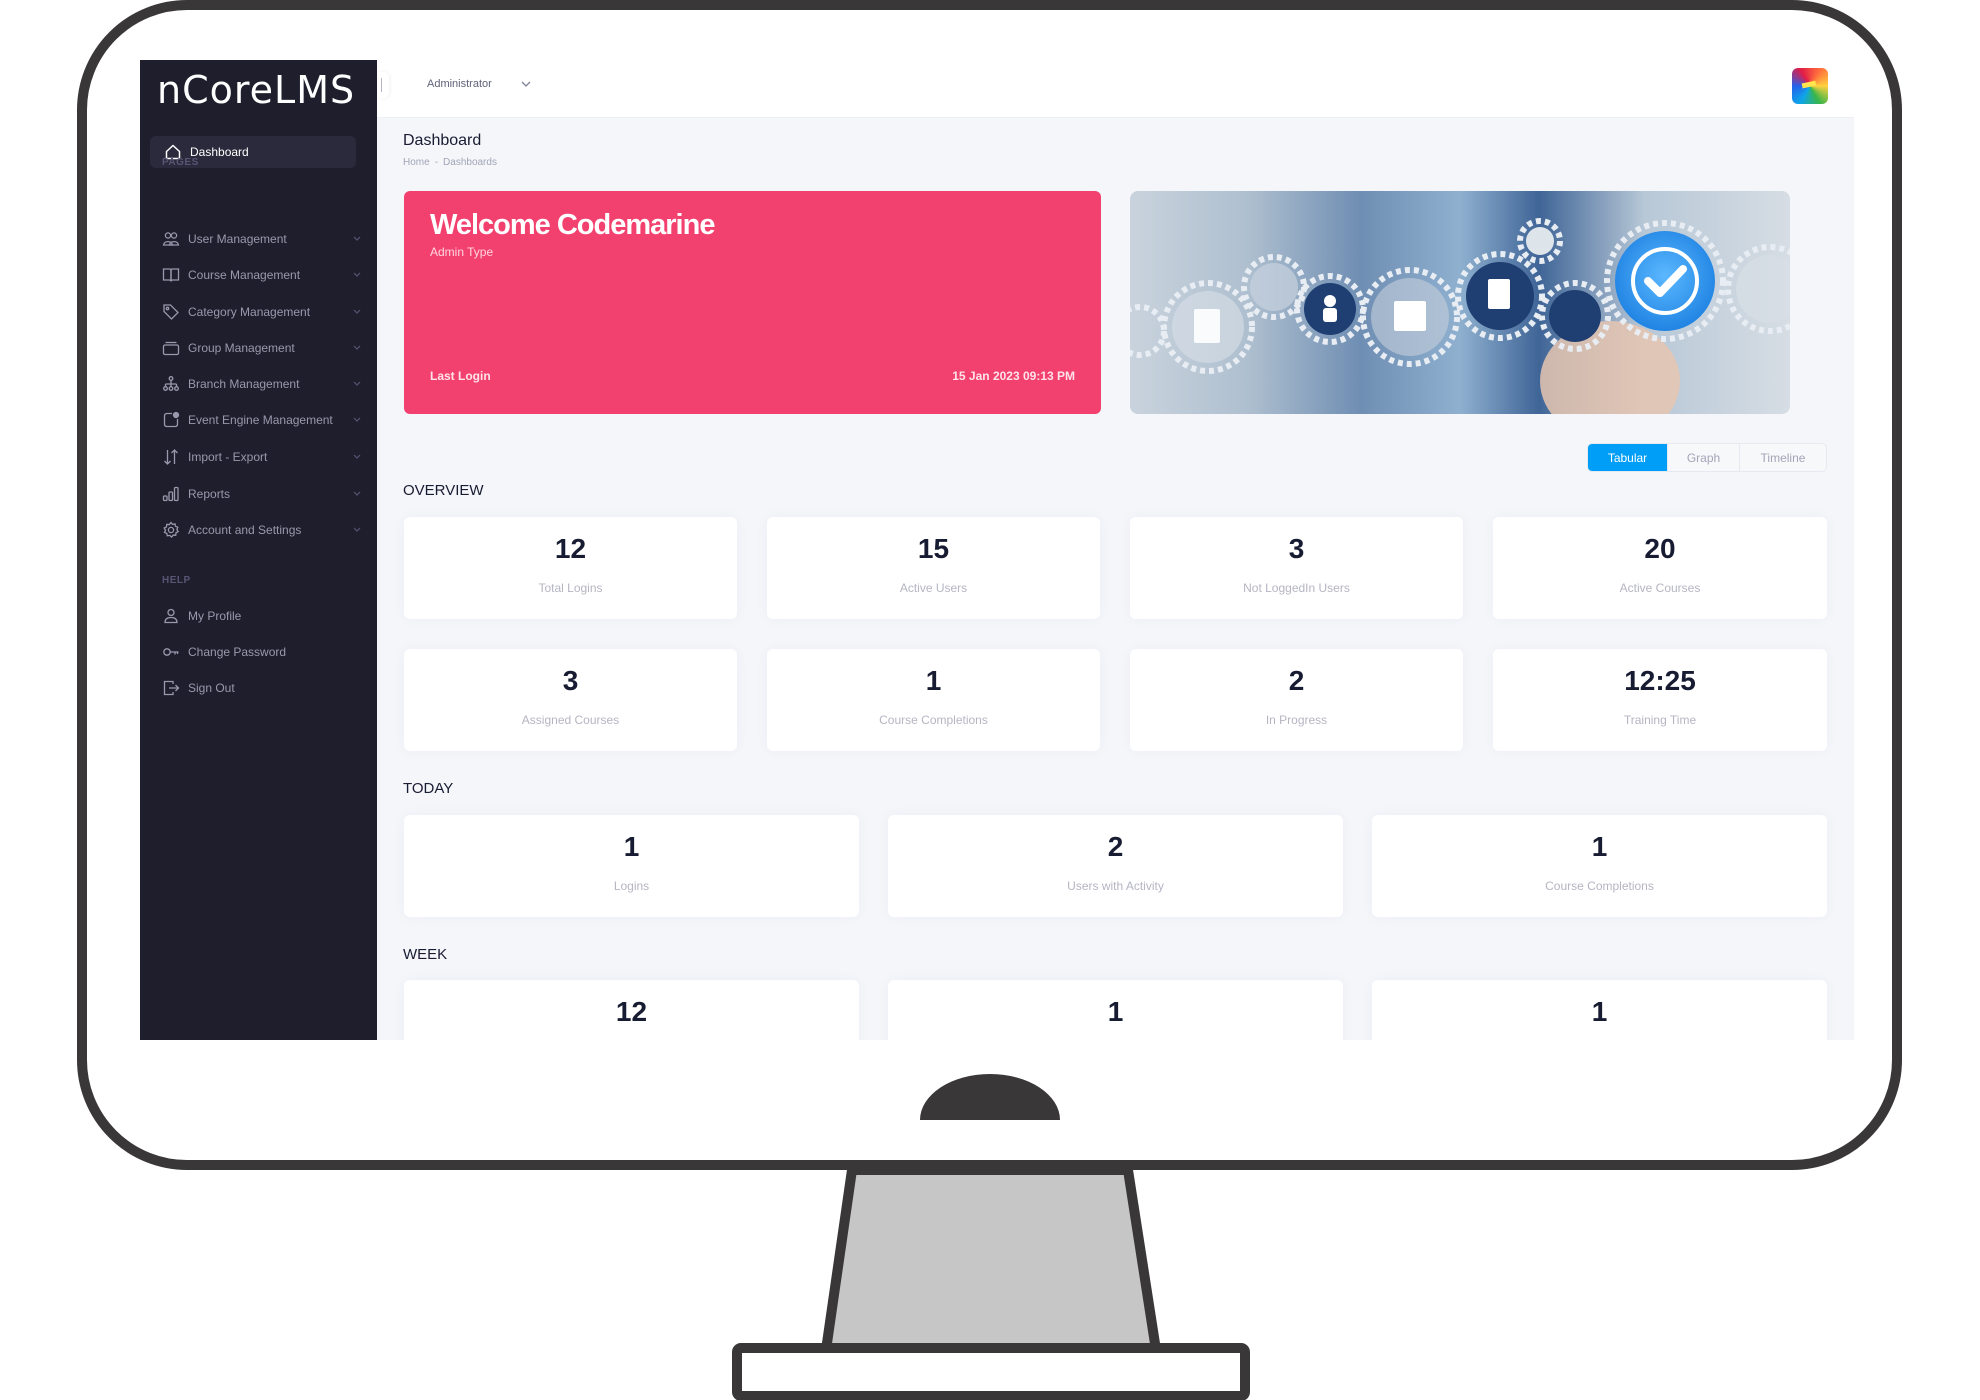  What do you see at coordinates (1704, 457) in the screenshot?
I see `tab-graph: Graph` at bounding box center [1704, 457].